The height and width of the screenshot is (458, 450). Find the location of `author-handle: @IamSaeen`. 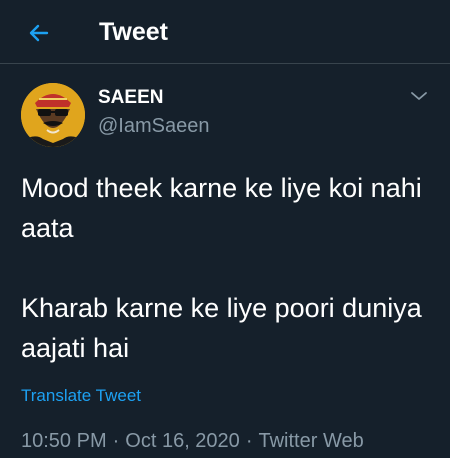

author-handle: @IamSaeen is located at coordinates (153, 126).